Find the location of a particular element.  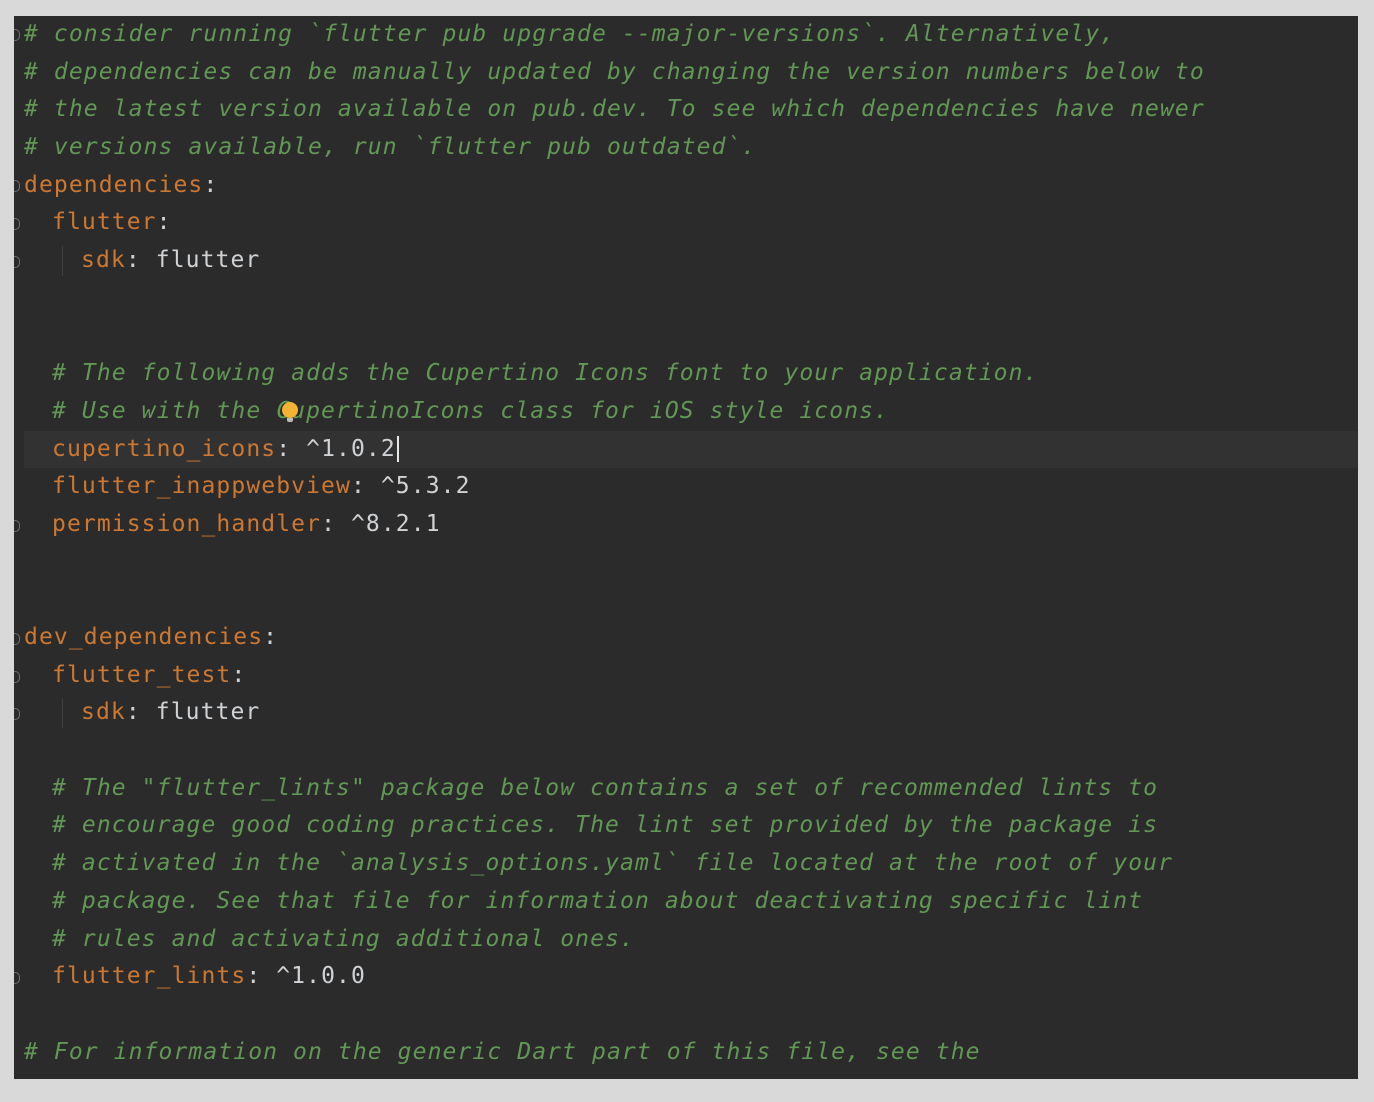

yaml-value: ^8.2.1 is located at coordinates (395, 523).